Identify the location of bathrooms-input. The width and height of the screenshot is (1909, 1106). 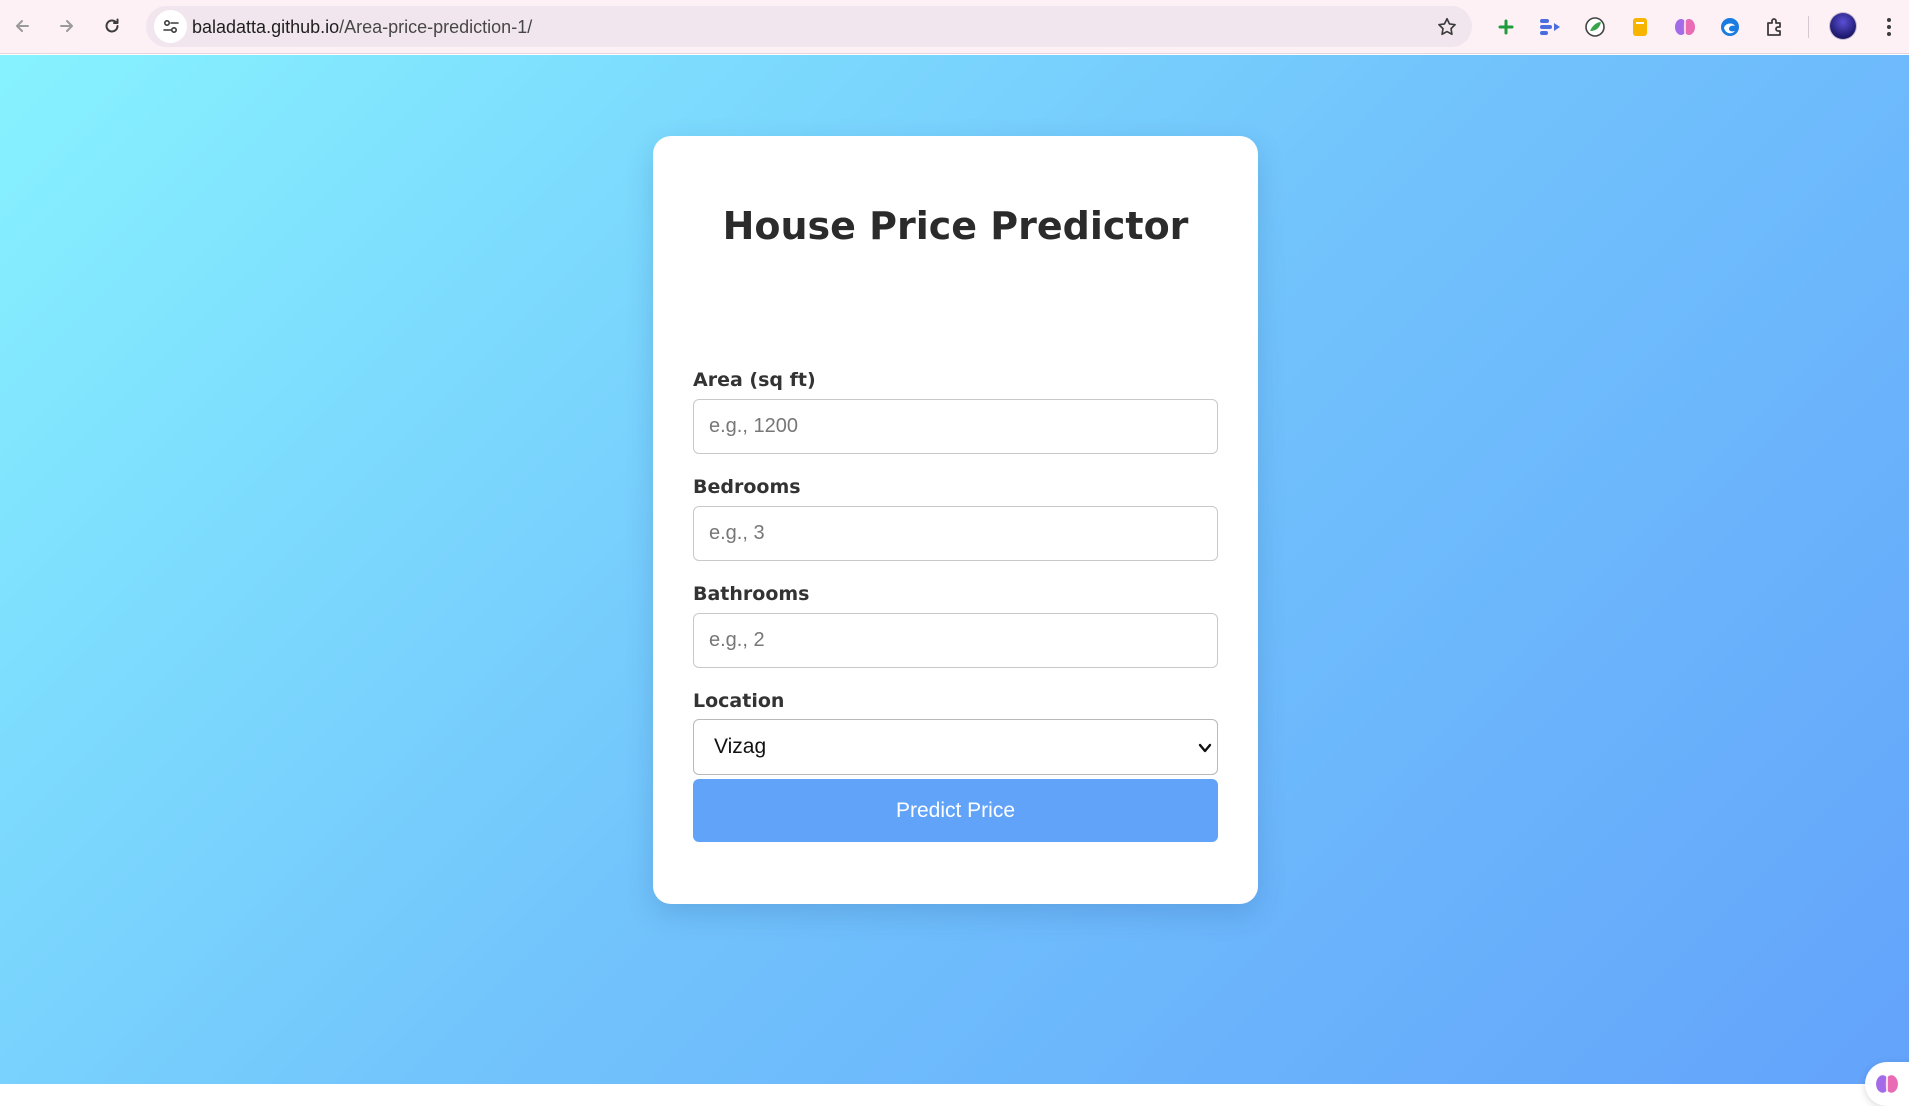
(955, 640).